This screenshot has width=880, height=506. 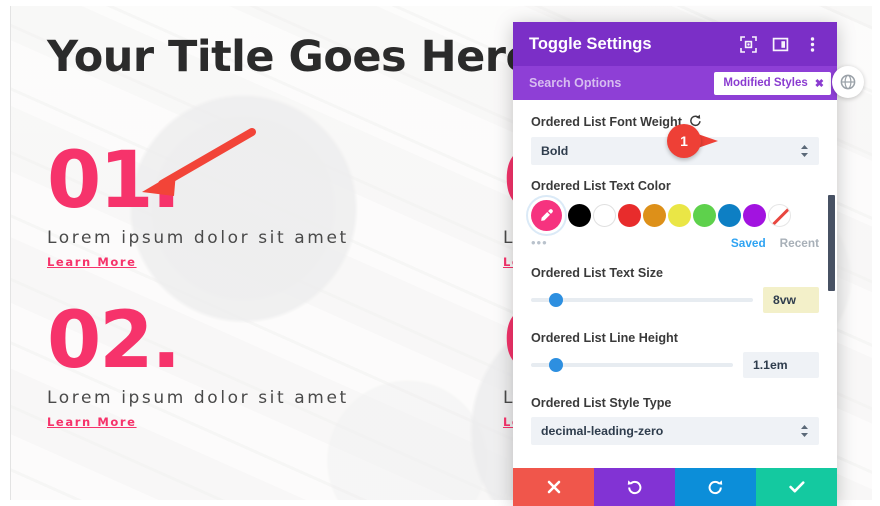 What do you see at coordinates (604, 338) in the screenshot?
I see `field-label: Ordered List Line Height` at bounding box center [604, 338].